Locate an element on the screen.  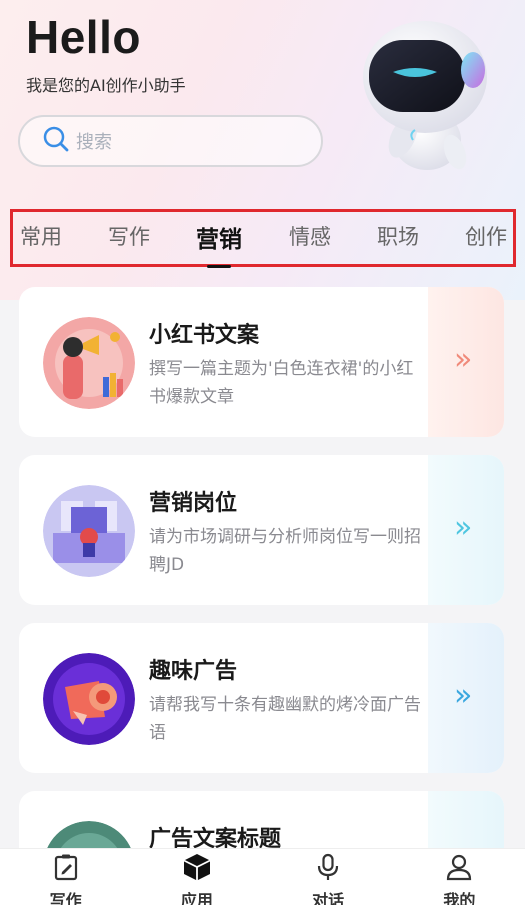
card-title: 营销岗位 is located at coordinates (193, 503).